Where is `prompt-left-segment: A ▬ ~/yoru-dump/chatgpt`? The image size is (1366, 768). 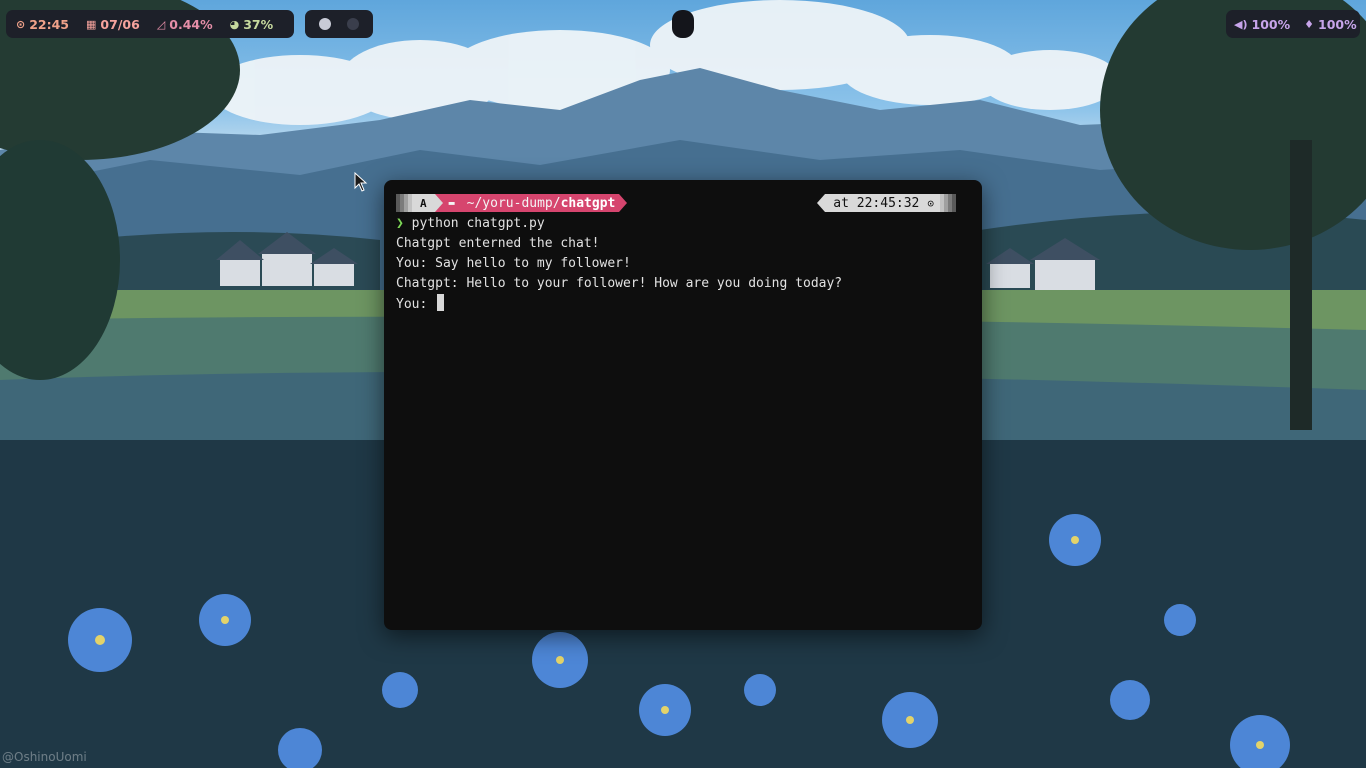
prompt-left-segment: A ▬ ~/yoru-dump/chatgpt is located at coordinates (512, 203).